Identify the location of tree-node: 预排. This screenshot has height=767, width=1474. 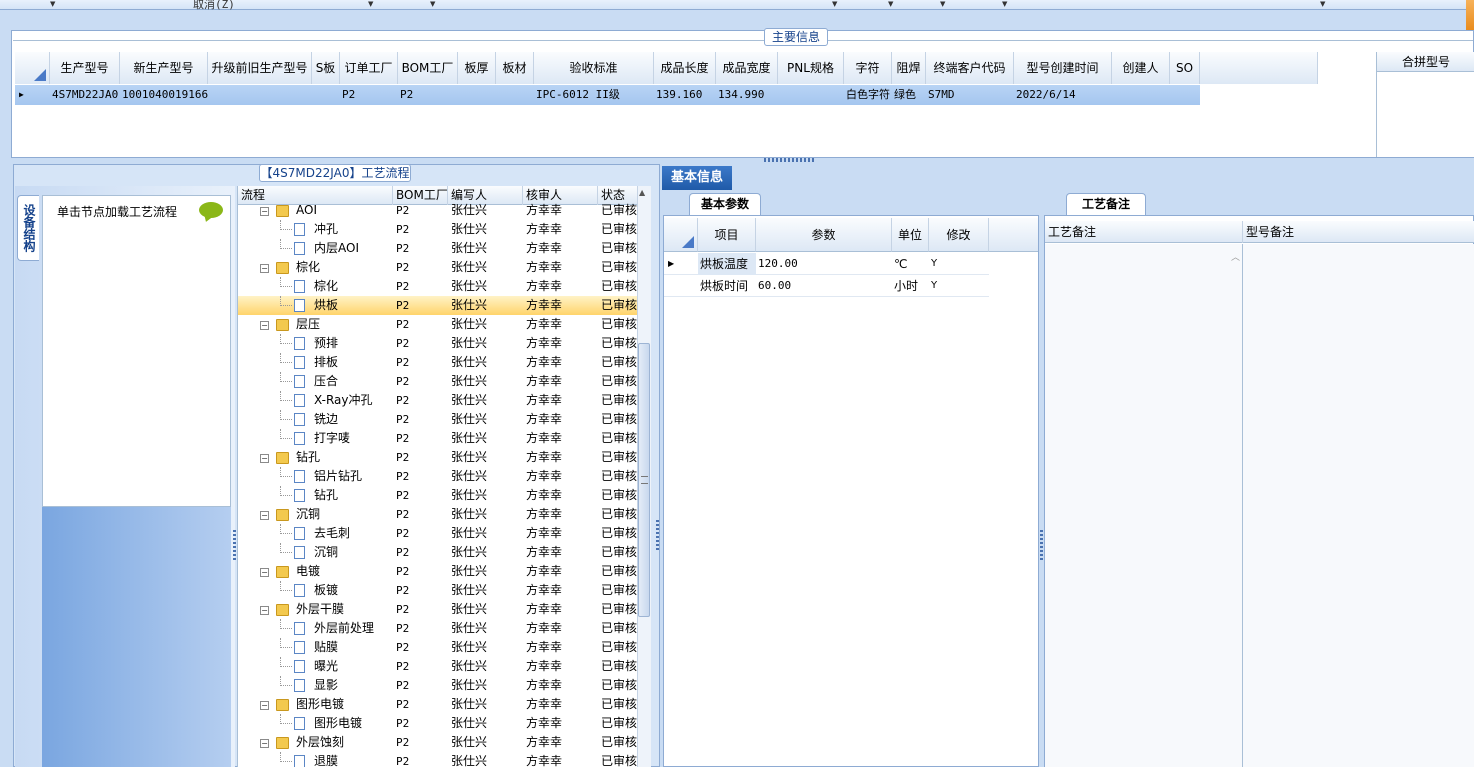
(315, 343).